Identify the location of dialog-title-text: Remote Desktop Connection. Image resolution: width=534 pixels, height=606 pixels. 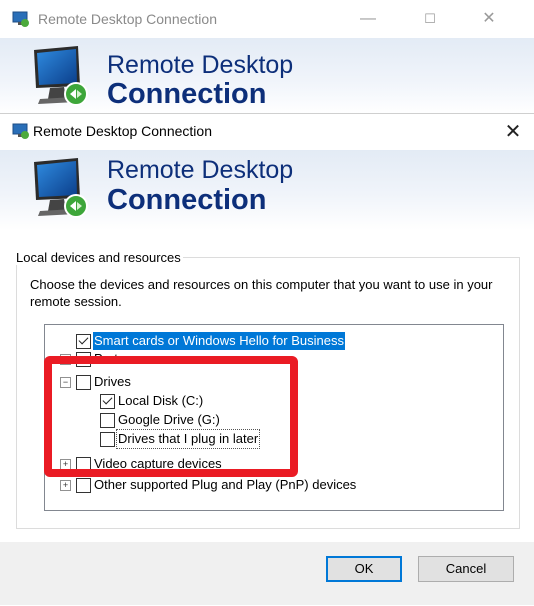
(122, 131).